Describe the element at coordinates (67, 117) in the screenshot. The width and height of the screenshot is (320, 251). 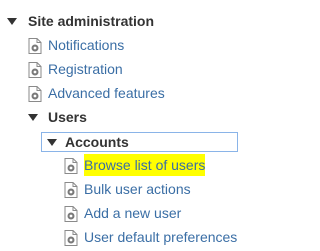
I see `tree-node-label: Users` at that location.